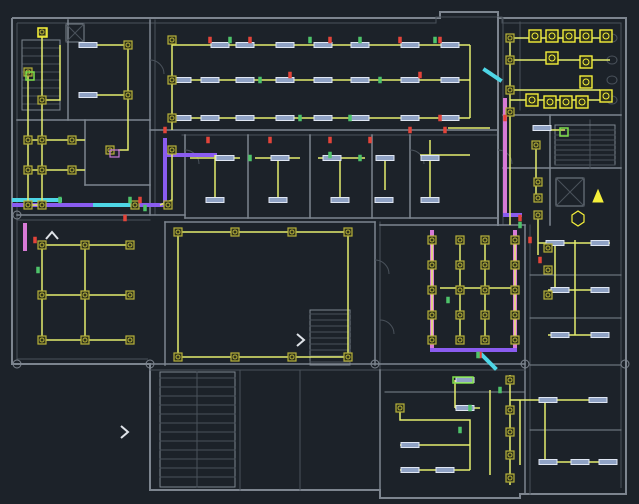 This screenshot has height=504, width=639. I want to click on circuit-wire, so click(435, 439).